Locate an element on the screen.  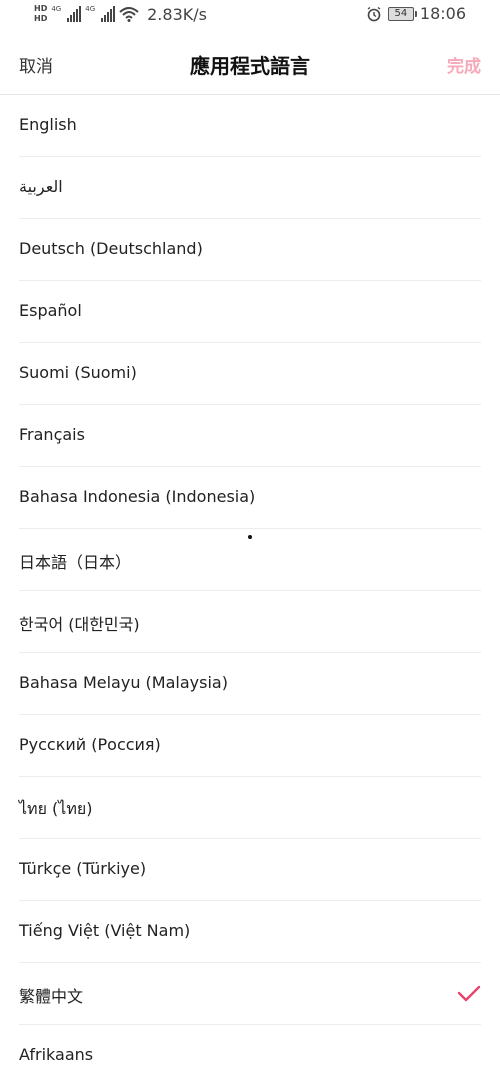
status-bar: HD HD 4G 4G 2.83K/s 54 18:06 is located at coordinates (250, 17).